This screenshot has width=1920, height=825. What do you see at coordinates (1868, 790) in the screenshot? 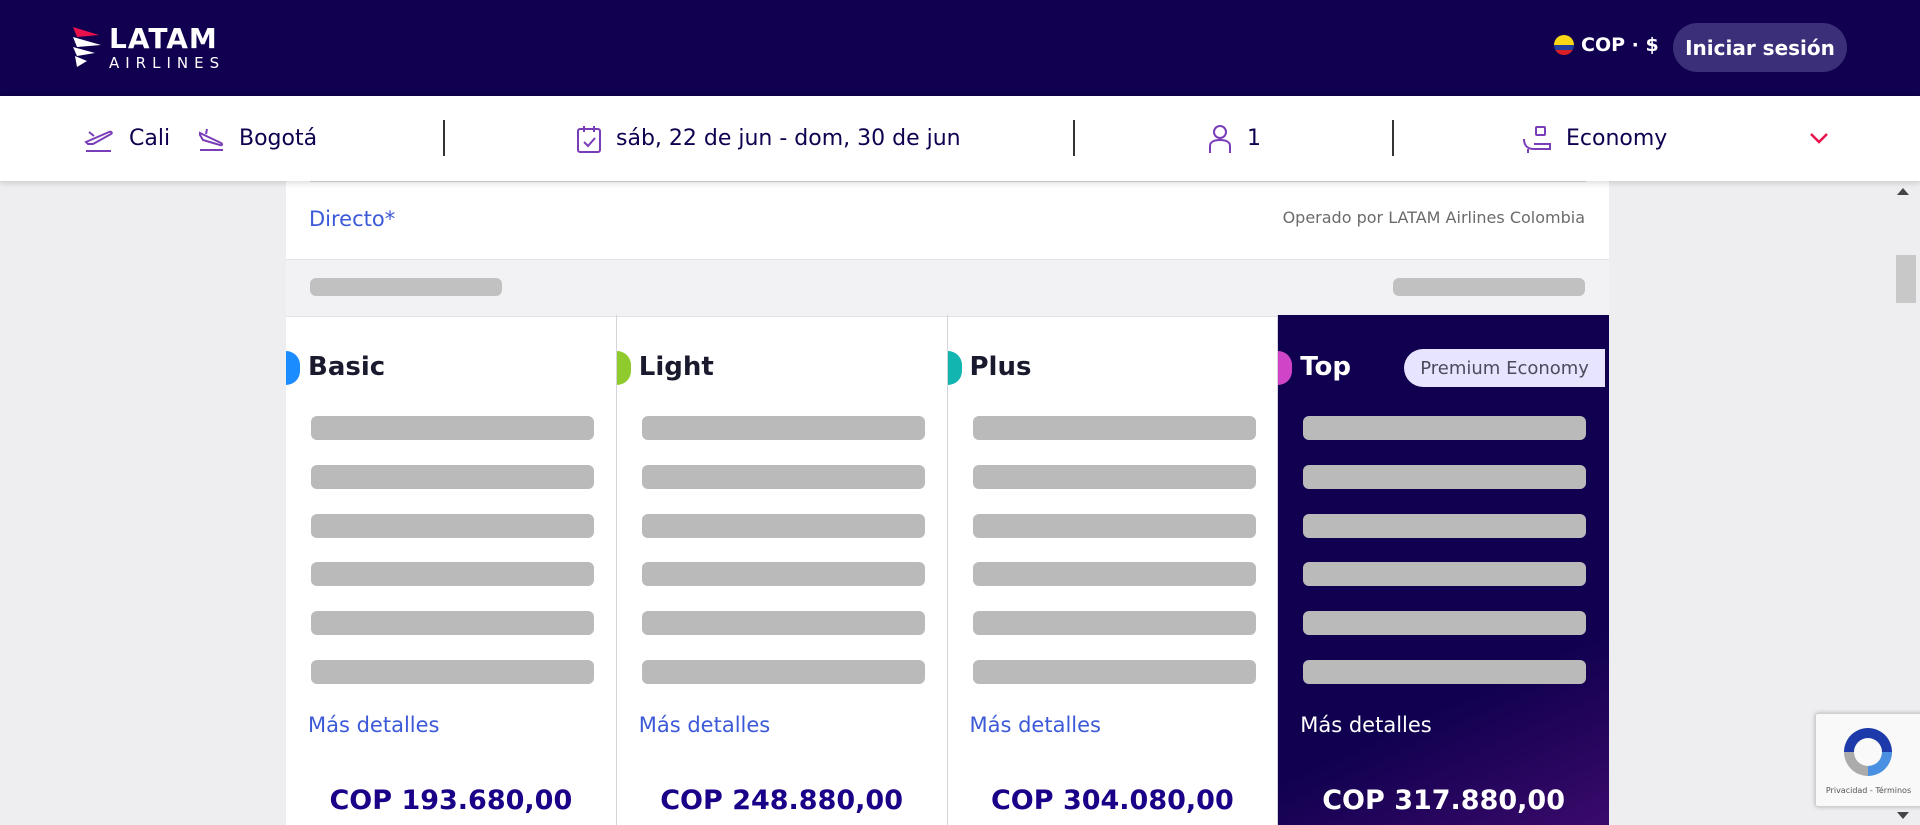
I see `recaptcha-terms: Privacidad - Términos` at bounding box center [1868, 790].